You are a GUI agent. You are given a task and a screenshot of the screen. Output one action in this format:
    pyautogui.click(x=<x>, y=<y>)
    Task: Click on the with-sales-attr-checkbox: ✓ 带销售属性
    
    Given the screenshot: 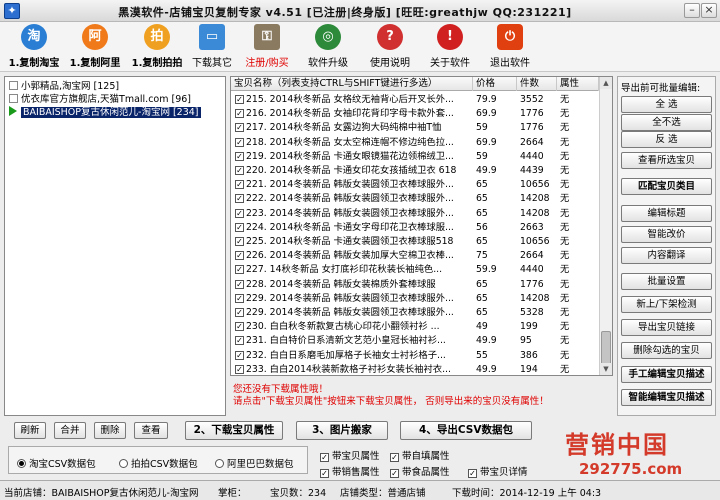 What is the action you would take?
    pyautogui.click(x=350, y=471)
    